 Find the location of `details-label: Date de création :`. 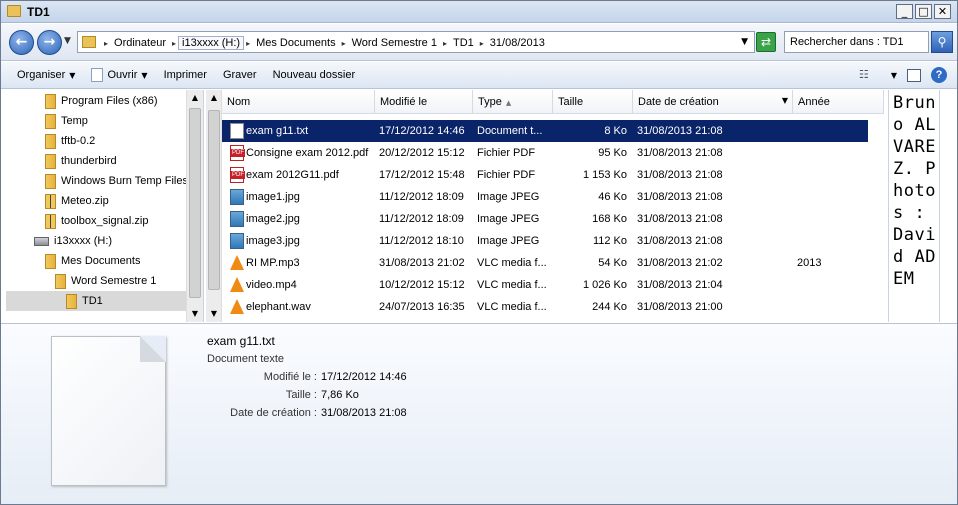

details-label: Date de création : is located at coordinates (273, 413).